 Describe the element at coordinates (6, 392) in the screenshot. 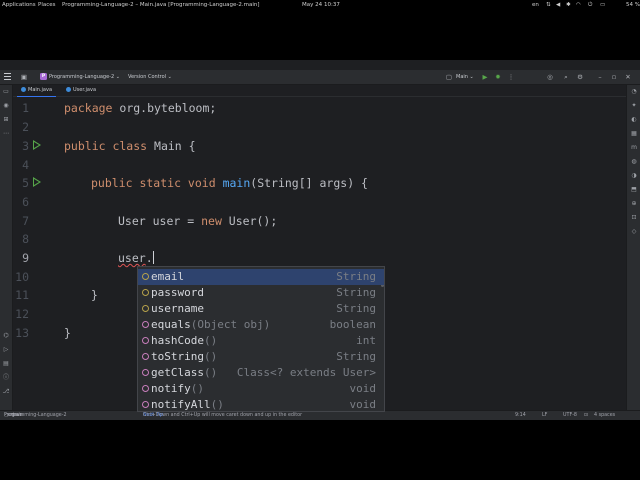

I see `git-tool-icon: ⎇` at that location.